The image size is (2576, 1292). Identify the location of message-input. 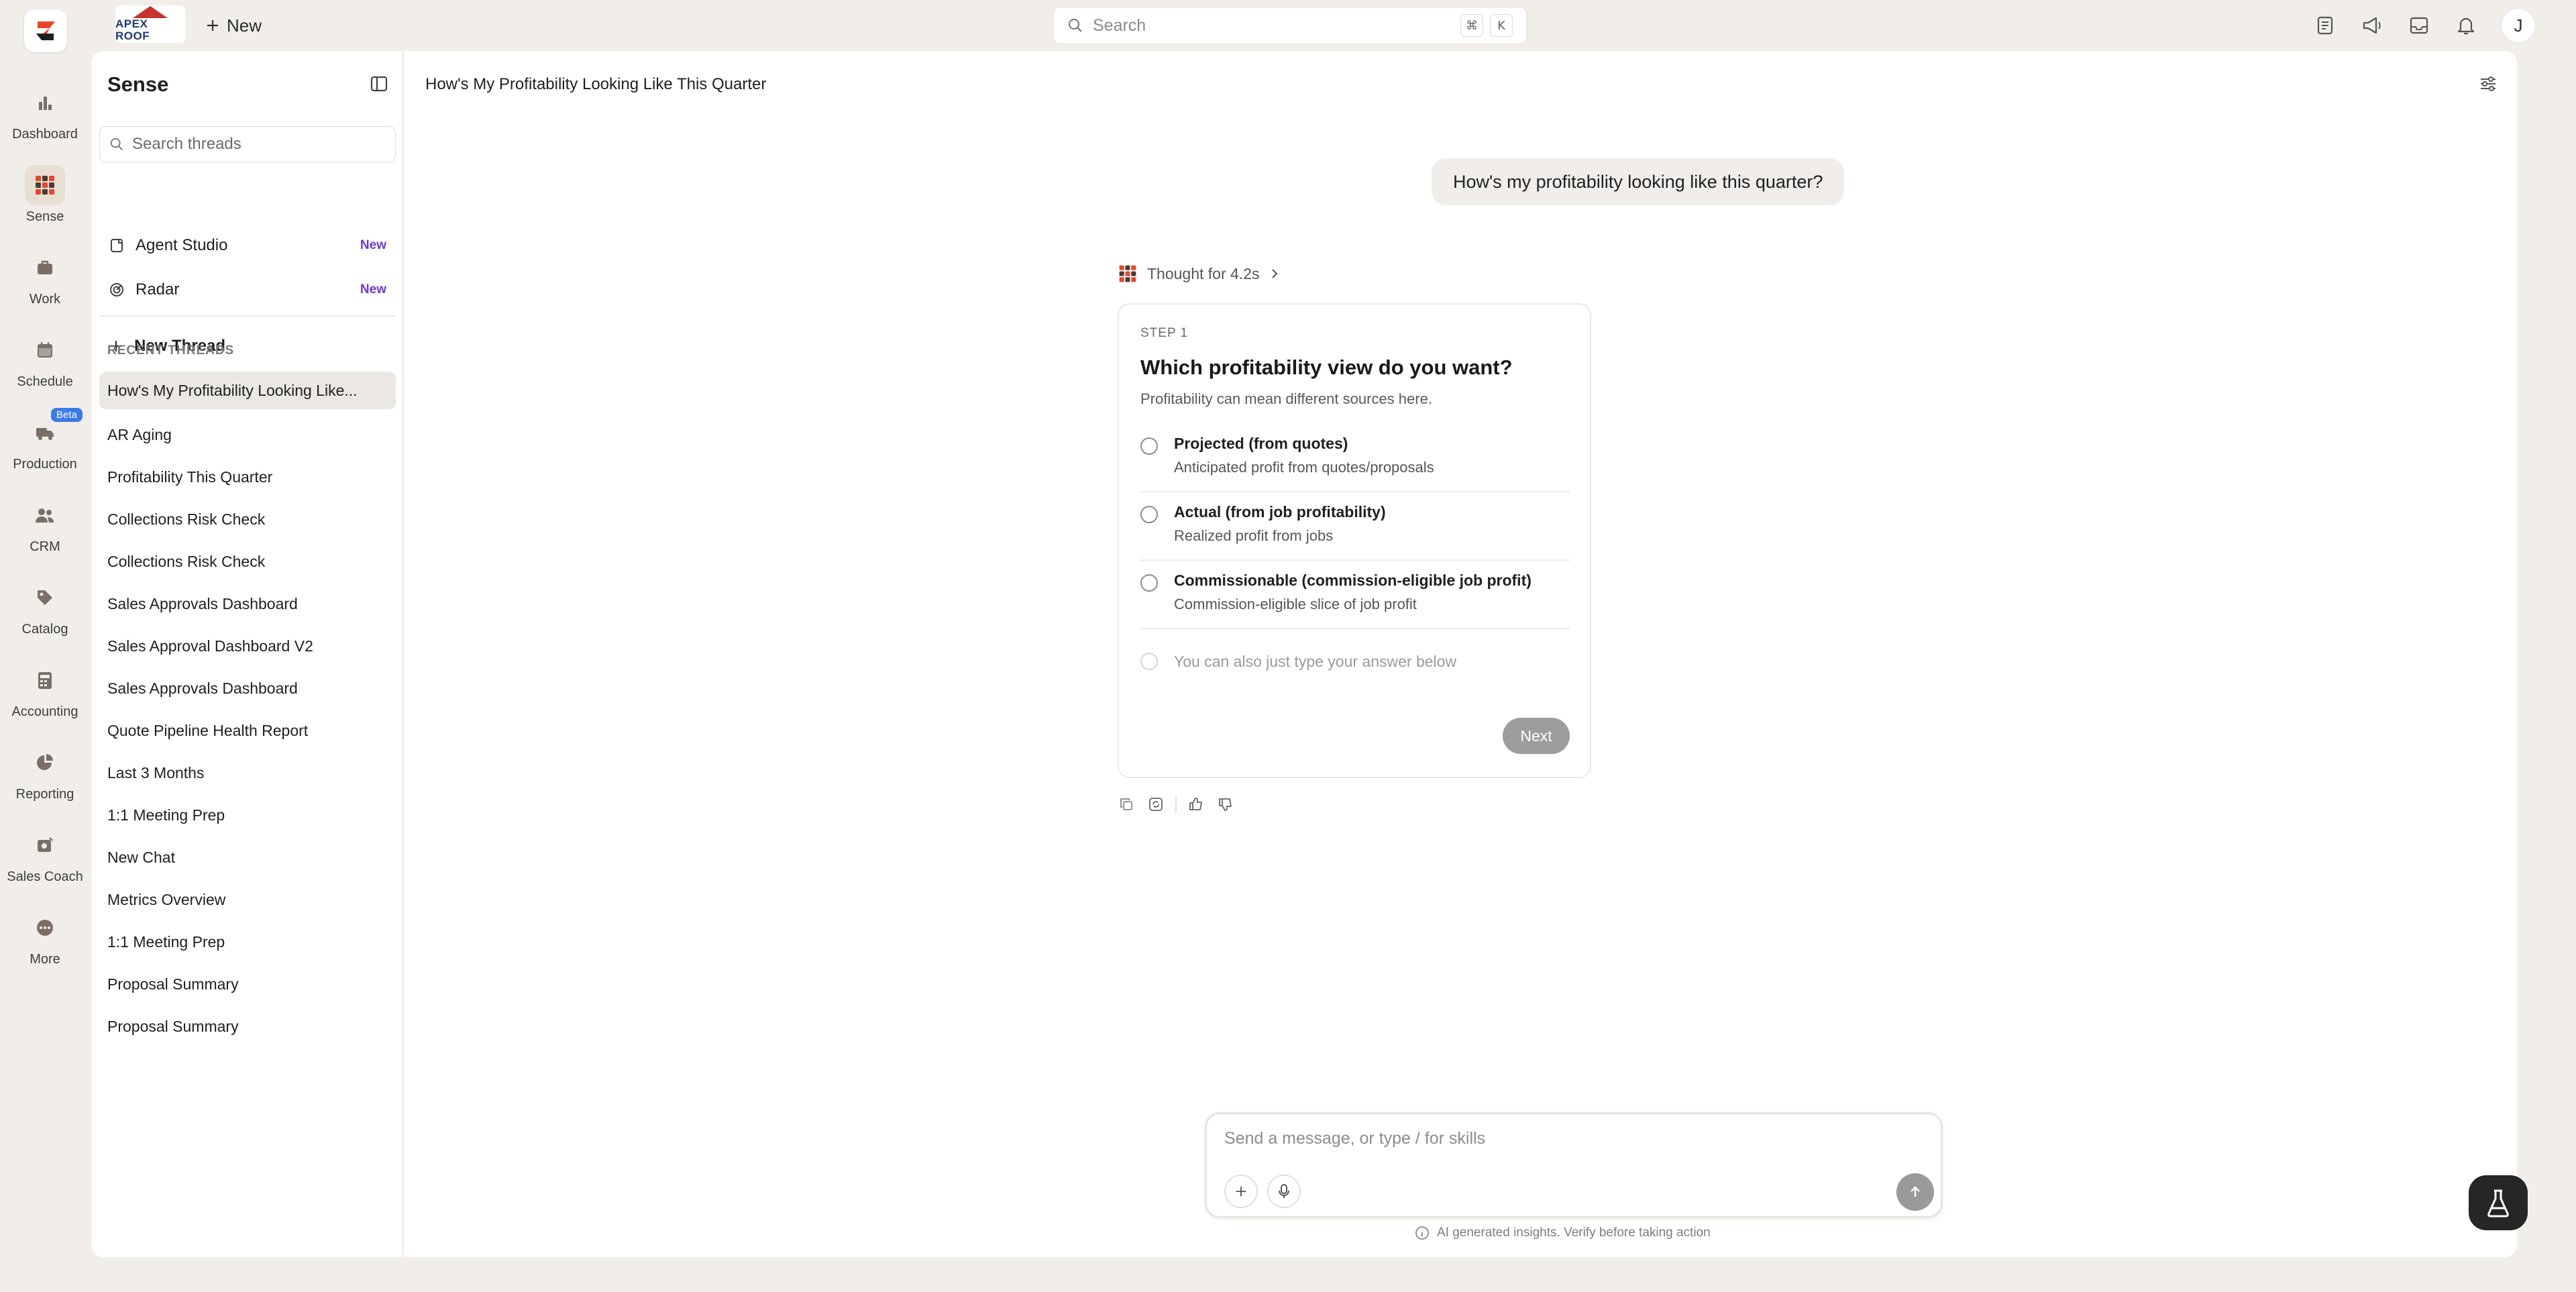
(1573, 1138).